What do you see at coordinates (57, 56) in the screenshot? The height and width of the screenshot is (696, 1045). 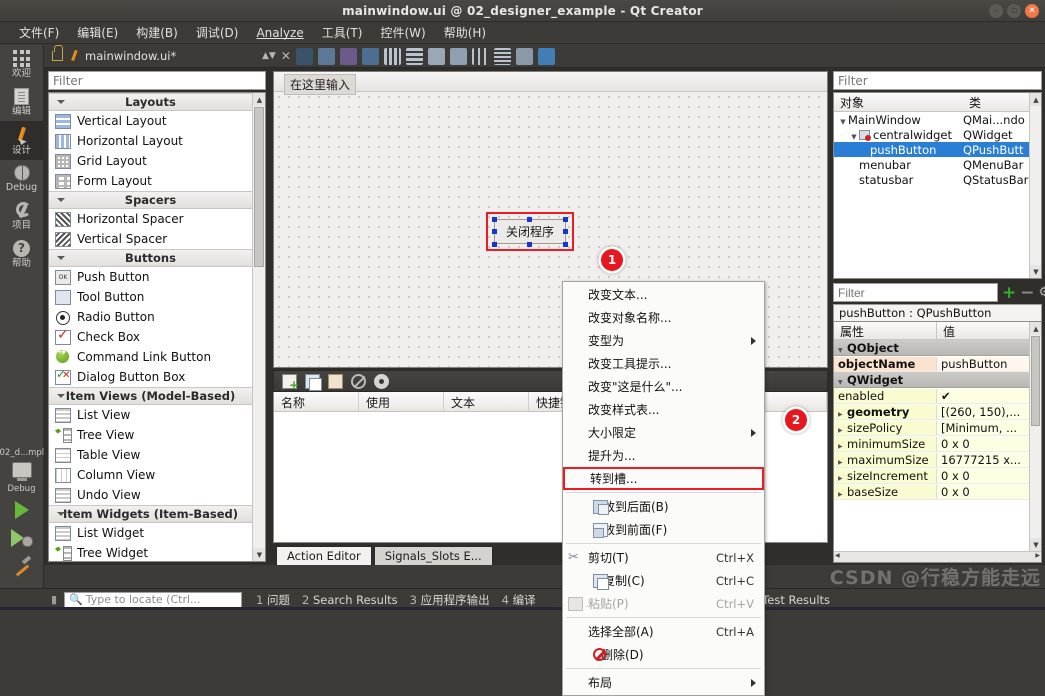 I see `lock-icon` at bounding box center [57, 56].